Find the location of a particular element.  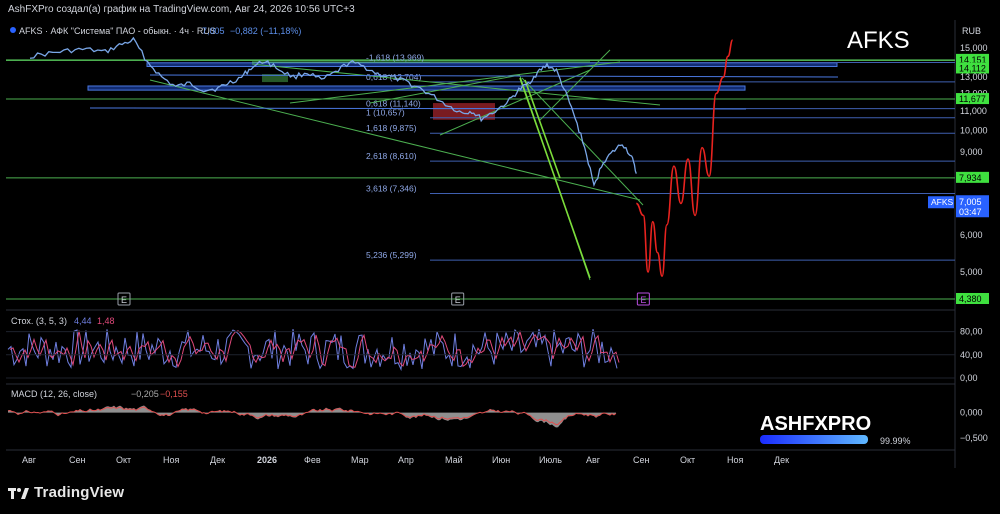

forecast-series is located at coordinates (684, 158).